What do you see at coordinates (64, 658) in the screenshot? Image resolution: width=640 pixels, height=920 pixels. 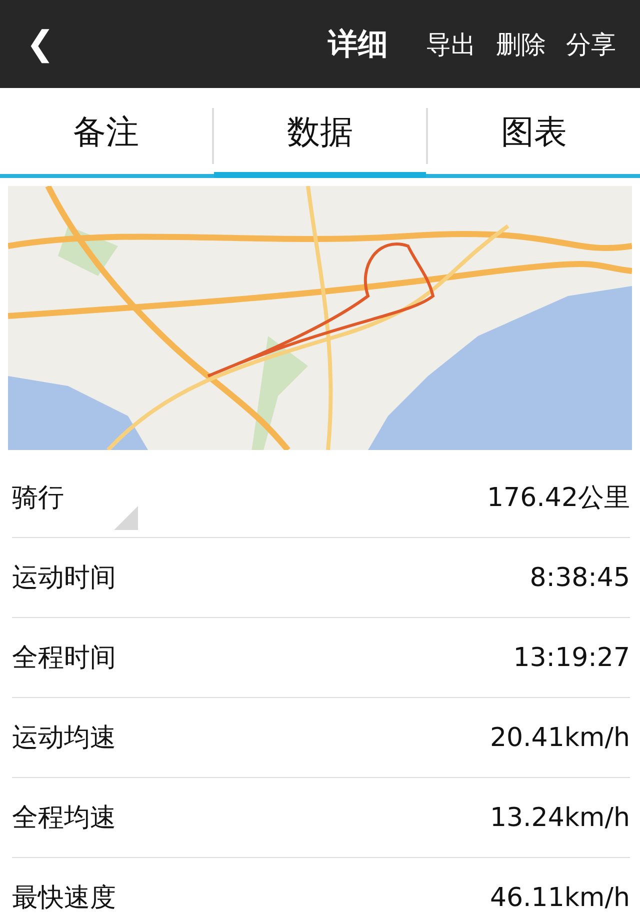 I see `stat-label: 全程时间` at bounding box center [64, 658].